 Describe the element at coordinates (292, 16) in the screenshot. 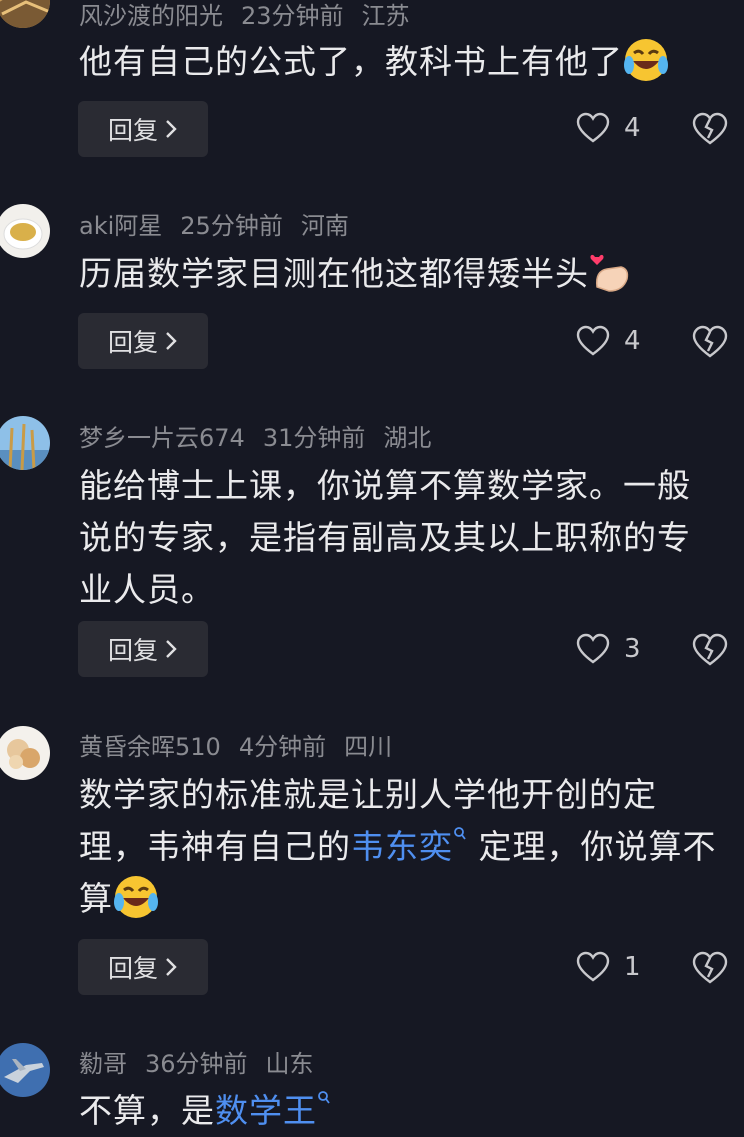

I see `timestamp: 23分钟前` at that location.